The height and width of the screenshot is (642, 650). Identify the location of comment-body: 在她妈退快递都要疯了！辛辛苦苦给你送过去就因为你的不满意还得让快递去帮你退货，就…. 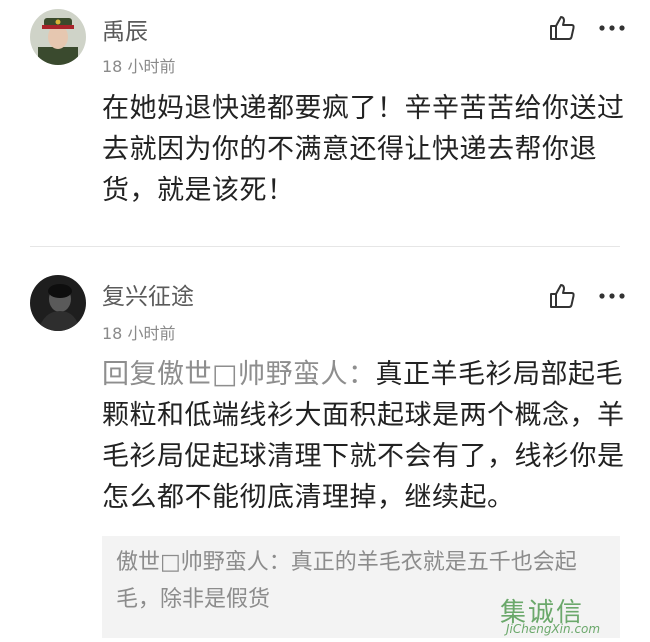
(363, 149).